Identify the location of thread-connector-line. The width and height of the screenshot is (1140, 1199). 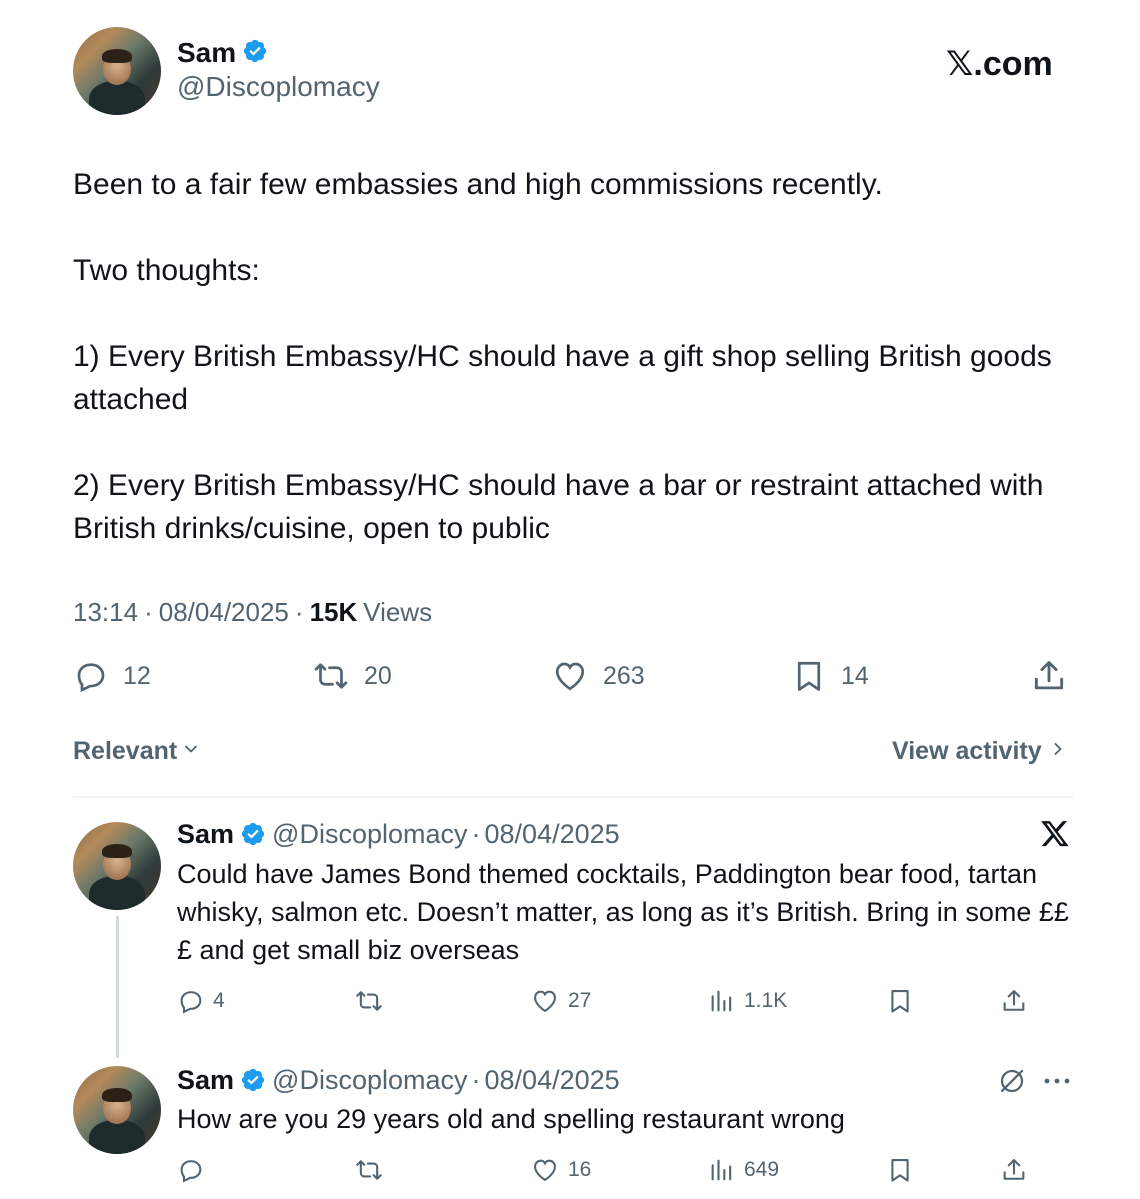
(117, 987).